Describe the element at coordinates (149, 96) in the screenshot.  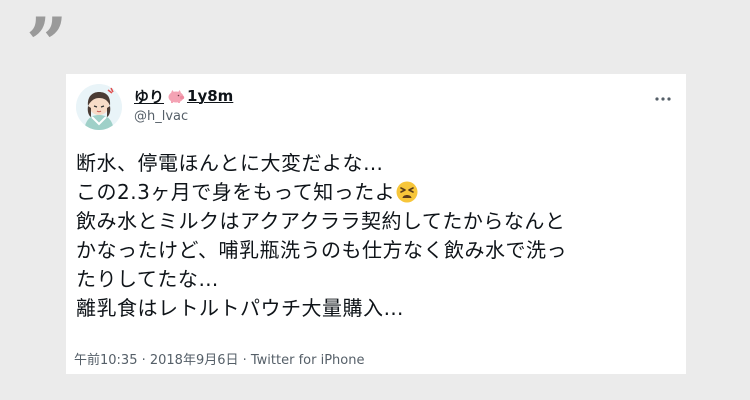
I see `display-name: ゆり` at that location.